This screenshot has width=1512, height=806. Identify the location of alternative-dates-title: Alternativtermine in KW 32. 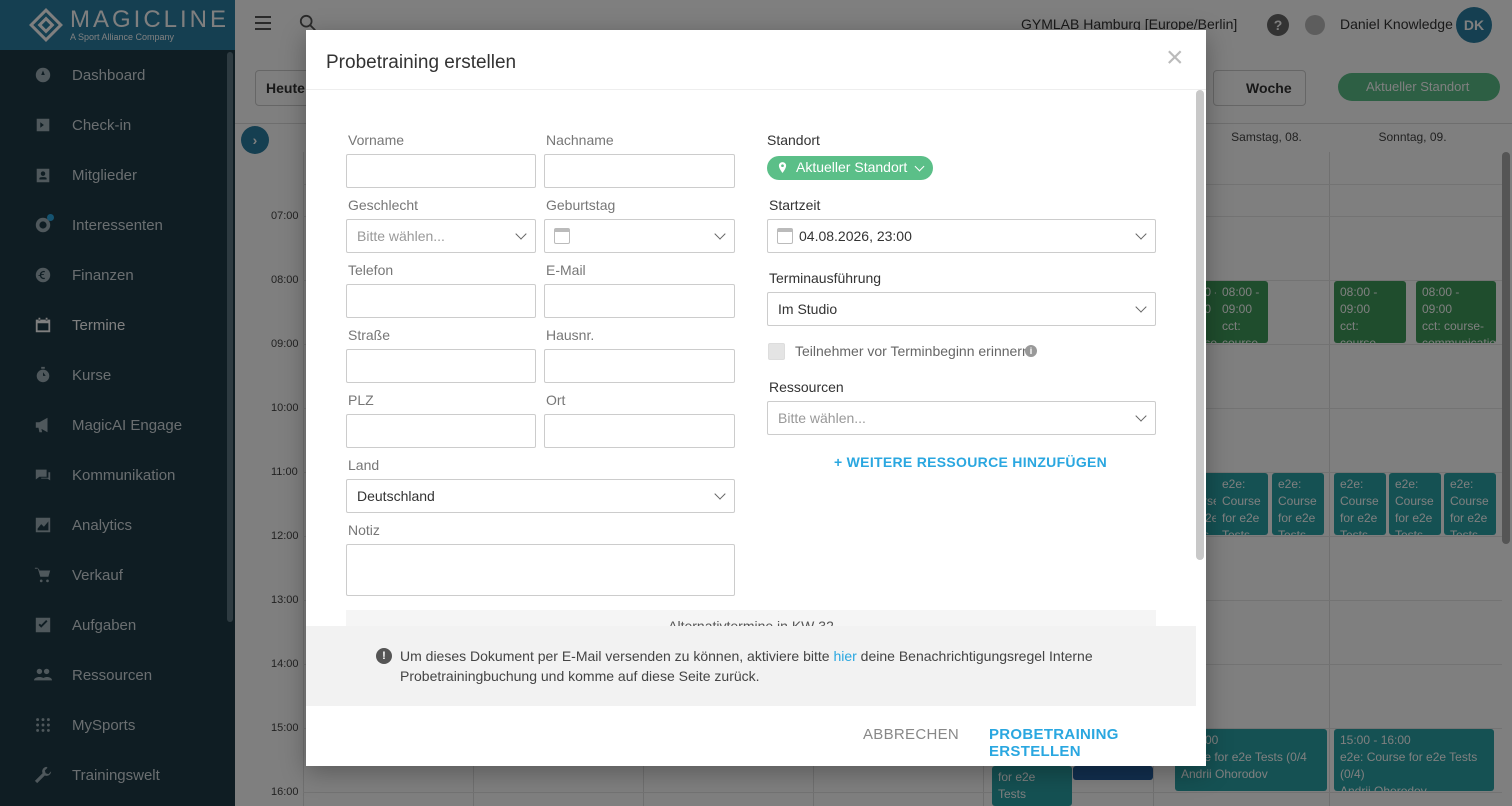
(751, 622).